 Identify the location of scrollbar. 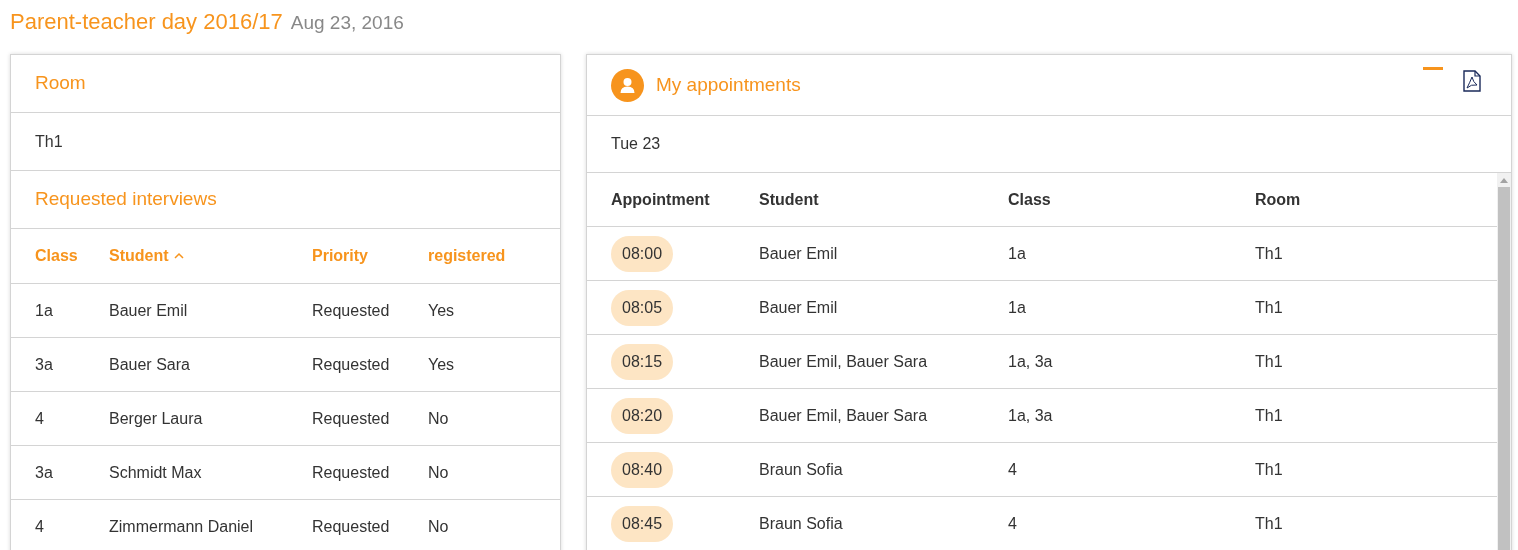
(1504, 361).